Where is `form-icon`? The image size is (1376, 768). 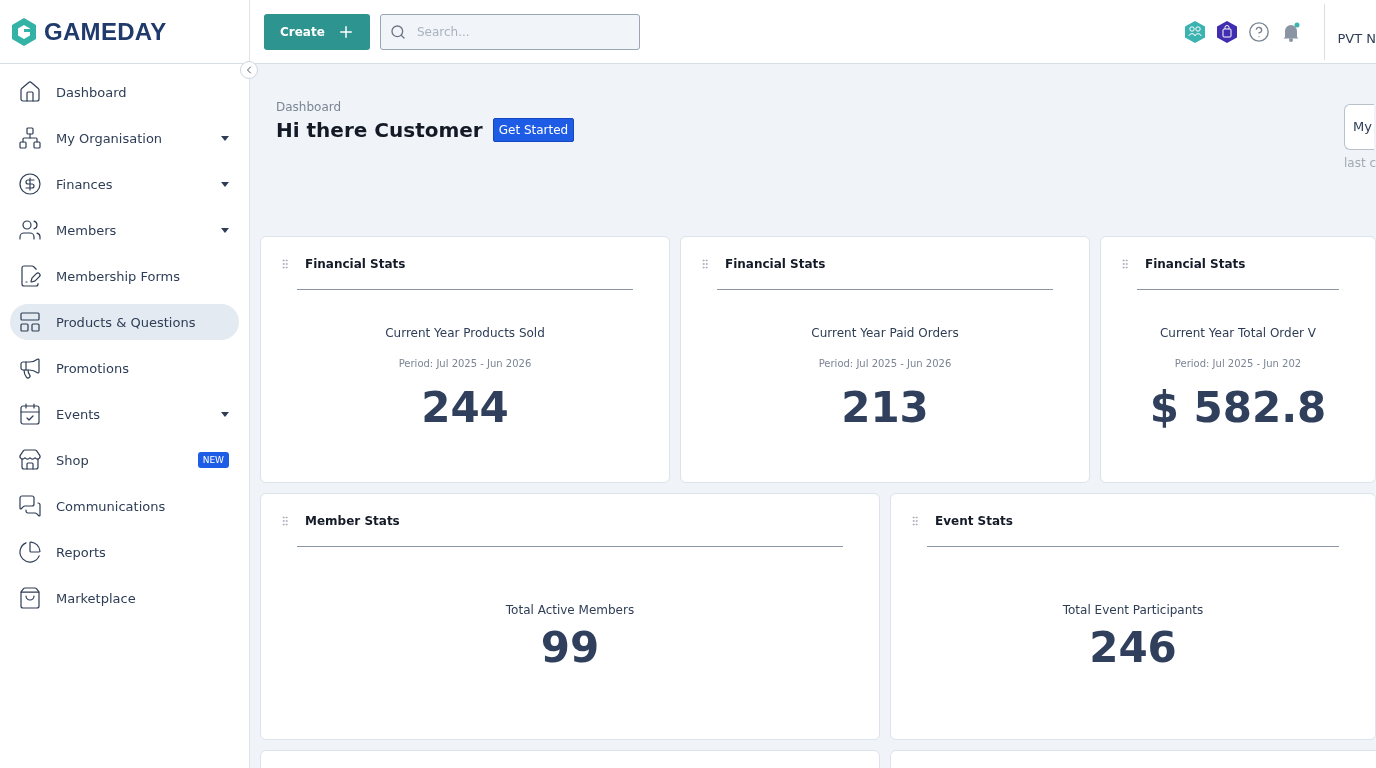
form-icon is located at coordinates (30, 276).